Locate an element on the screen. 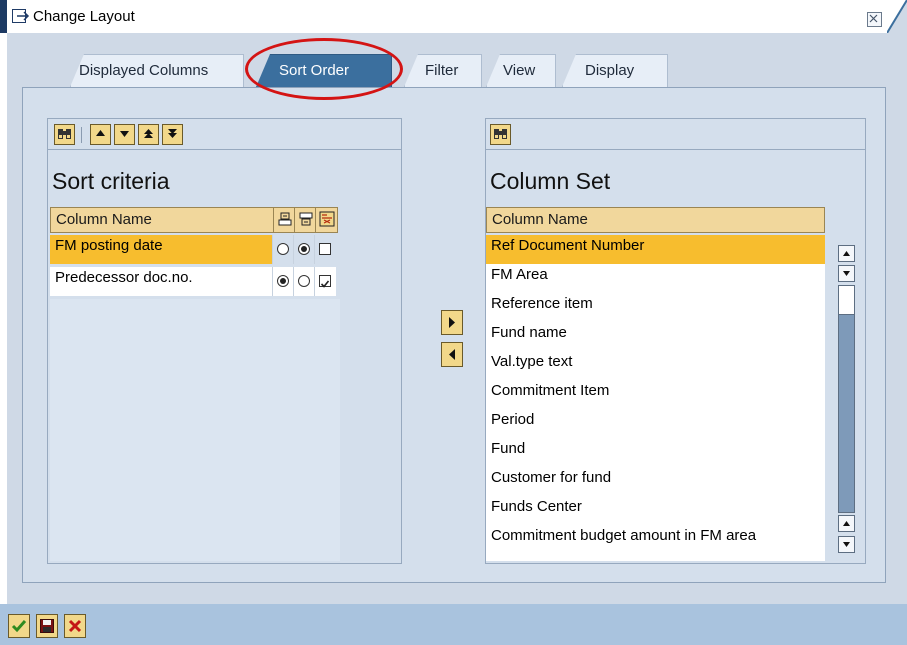  sort-row: Predecessor doc.no. is located at coordinates (195, 282).